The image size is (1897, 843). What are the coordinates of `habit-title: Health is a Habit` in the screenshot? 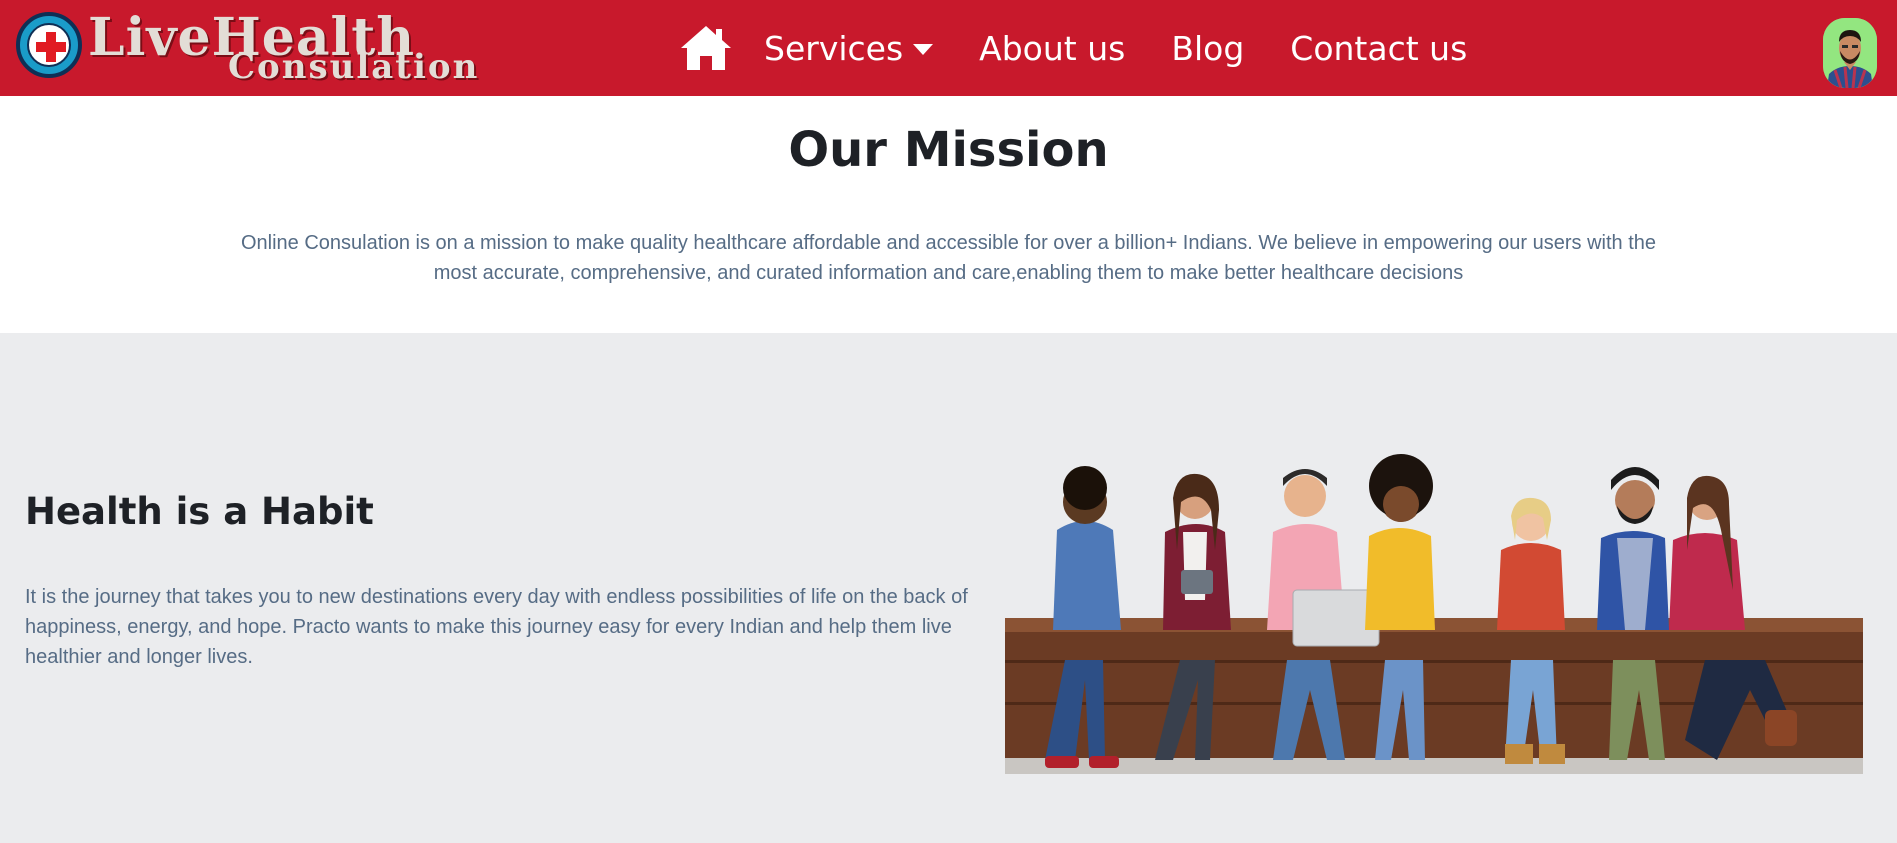 It's located at (199, 511).